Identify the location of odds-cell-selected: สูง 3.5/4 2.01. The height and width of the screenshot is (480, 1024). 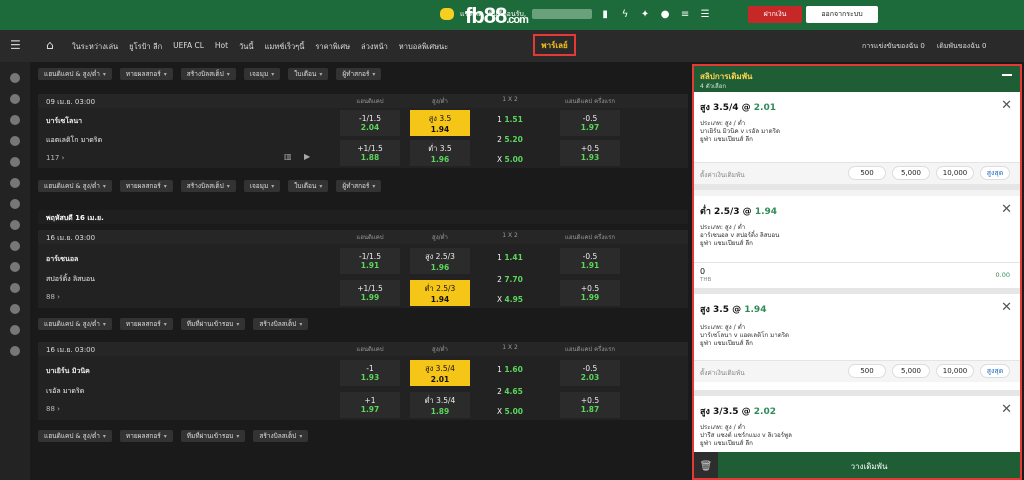
(440, 373).